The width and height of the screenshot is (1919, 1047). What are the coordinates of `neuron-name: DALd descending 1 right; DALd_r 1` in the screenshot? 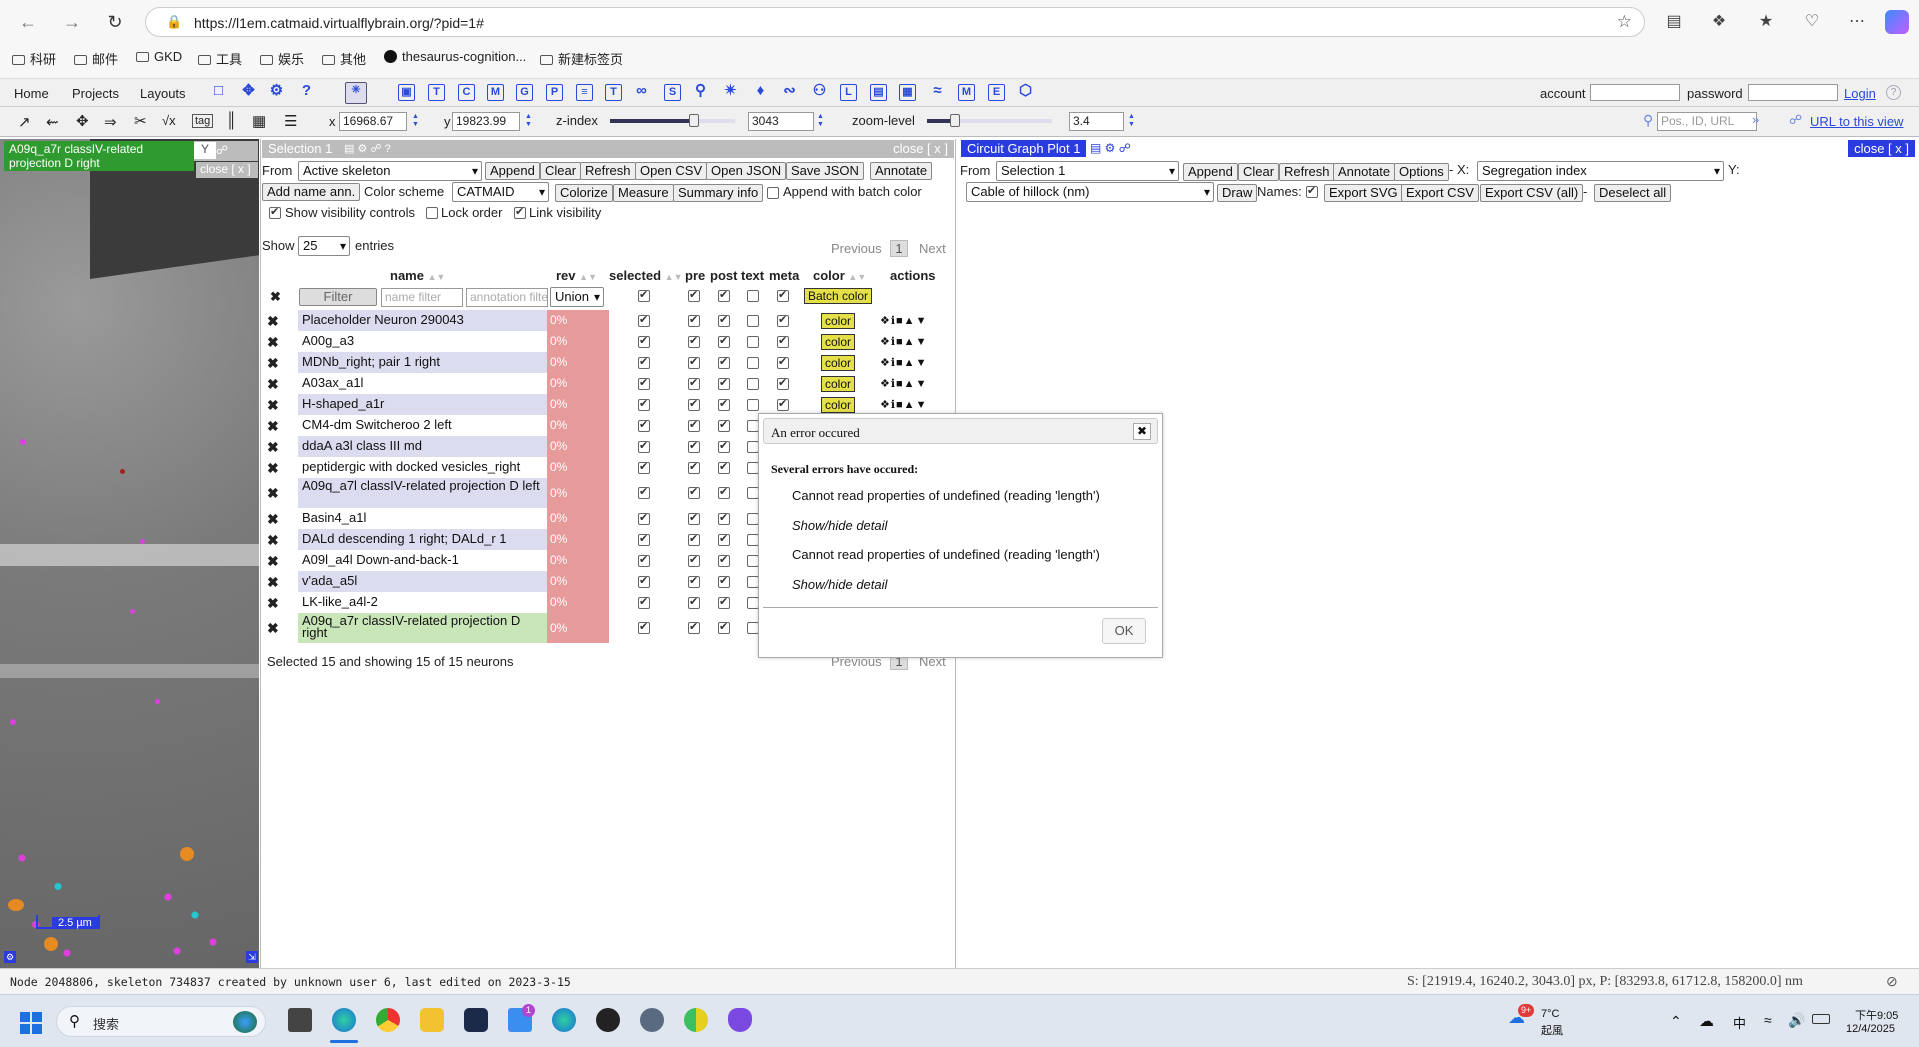 It's located at (423, 539).